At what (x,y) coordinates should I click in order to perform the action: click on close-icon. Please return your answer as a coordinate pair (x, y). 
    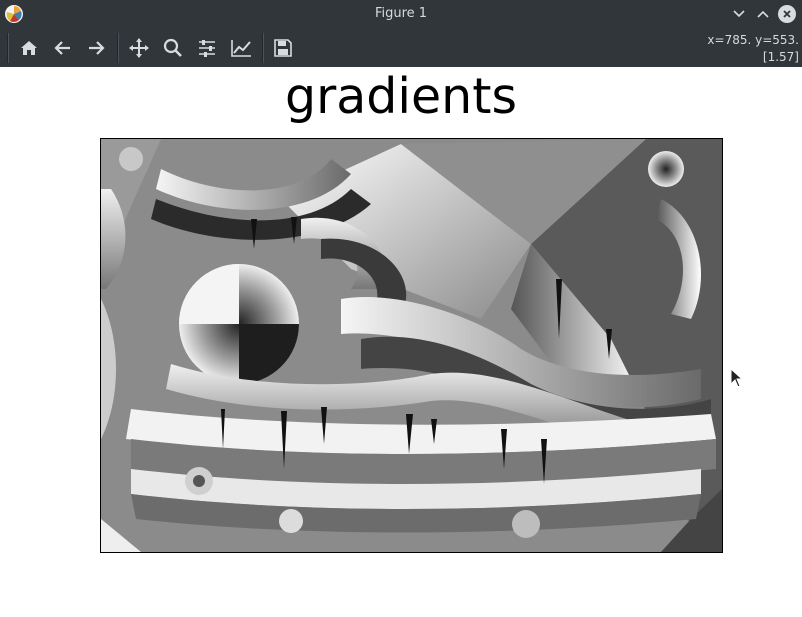
    Looking at the image, I should click on (787, 14).